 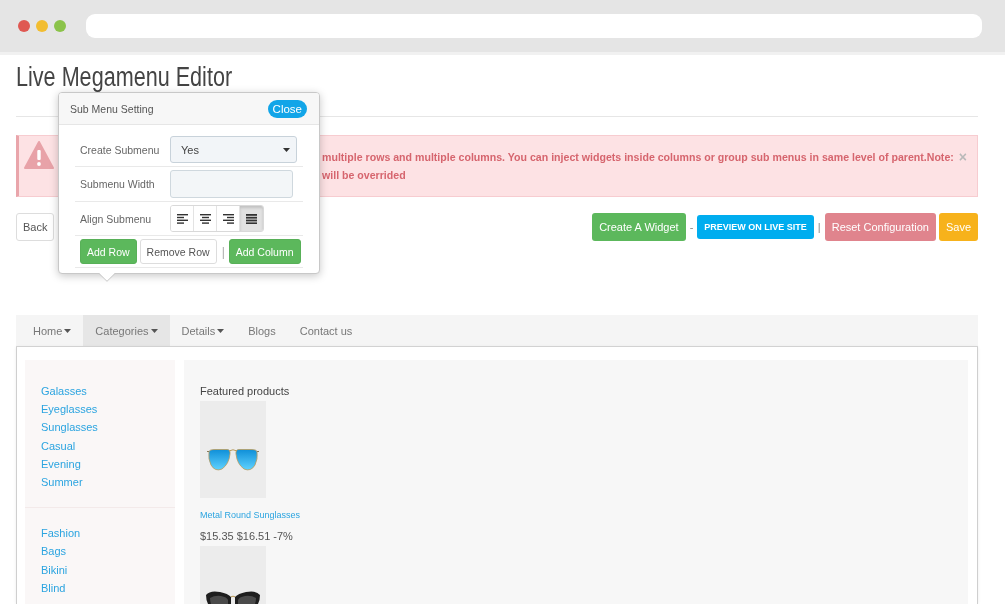 What do you see at coordinates (253, 536) in the screenshot?
I see `old-price: $16.51` at bounding box center [253, 536].